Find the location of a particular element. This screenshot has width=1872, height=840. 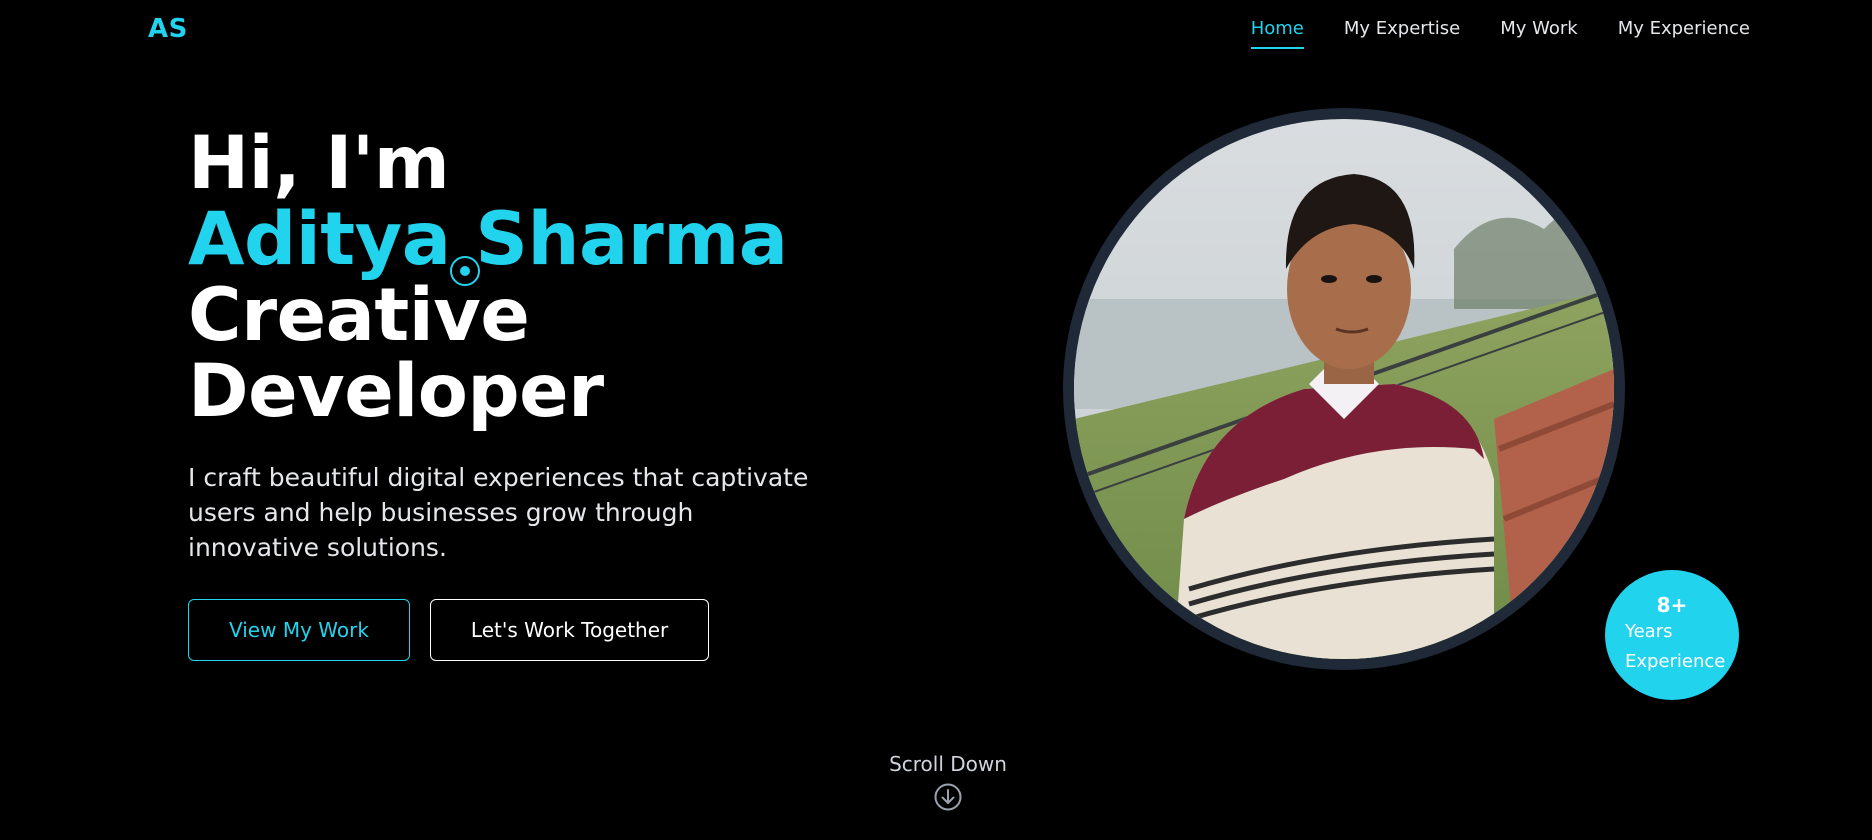

logo: AS is located at coordinates (168, 29).